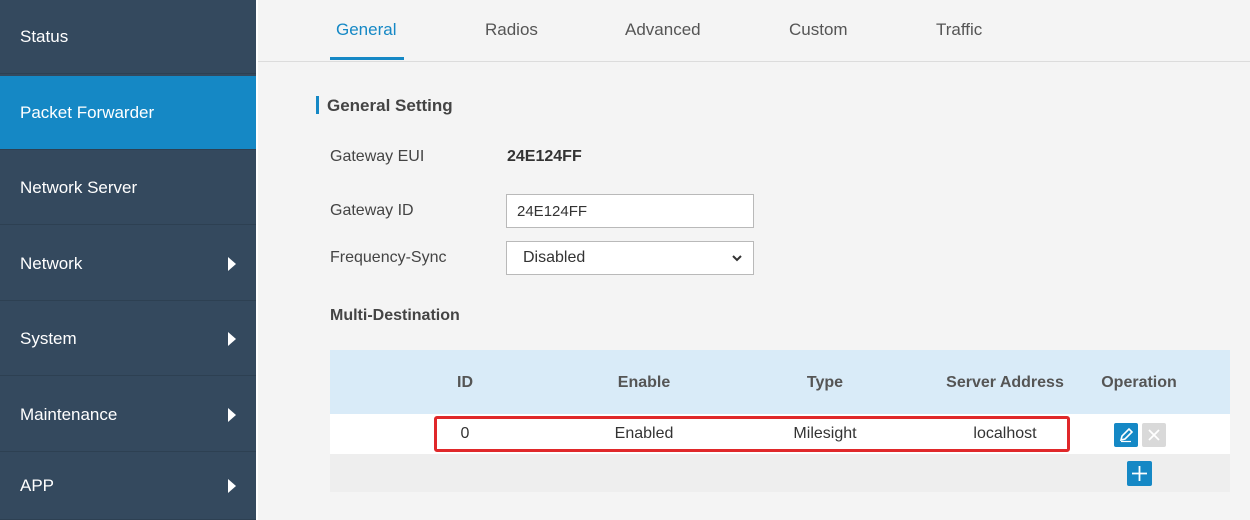  I want to click on plus-icon, so click(1139, 473).